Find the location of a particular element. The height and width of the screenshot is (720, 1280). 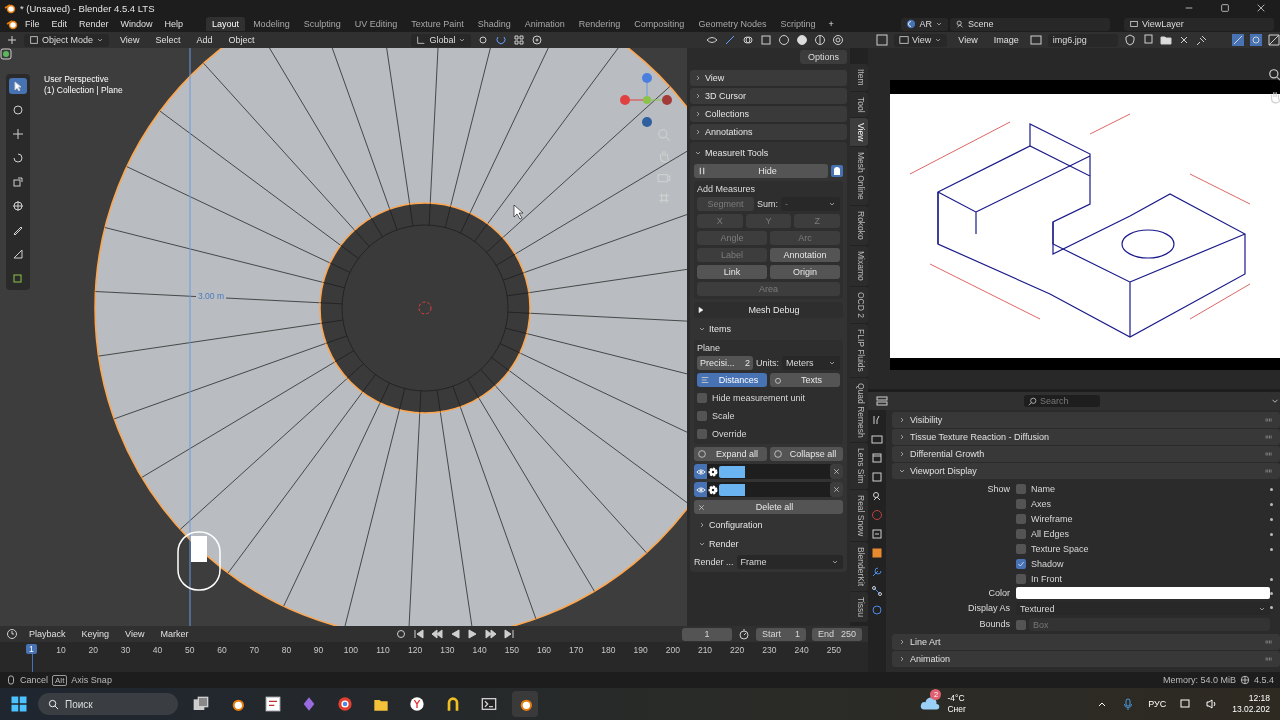

viewport-menu: Select is located at coordinates (168, 40).